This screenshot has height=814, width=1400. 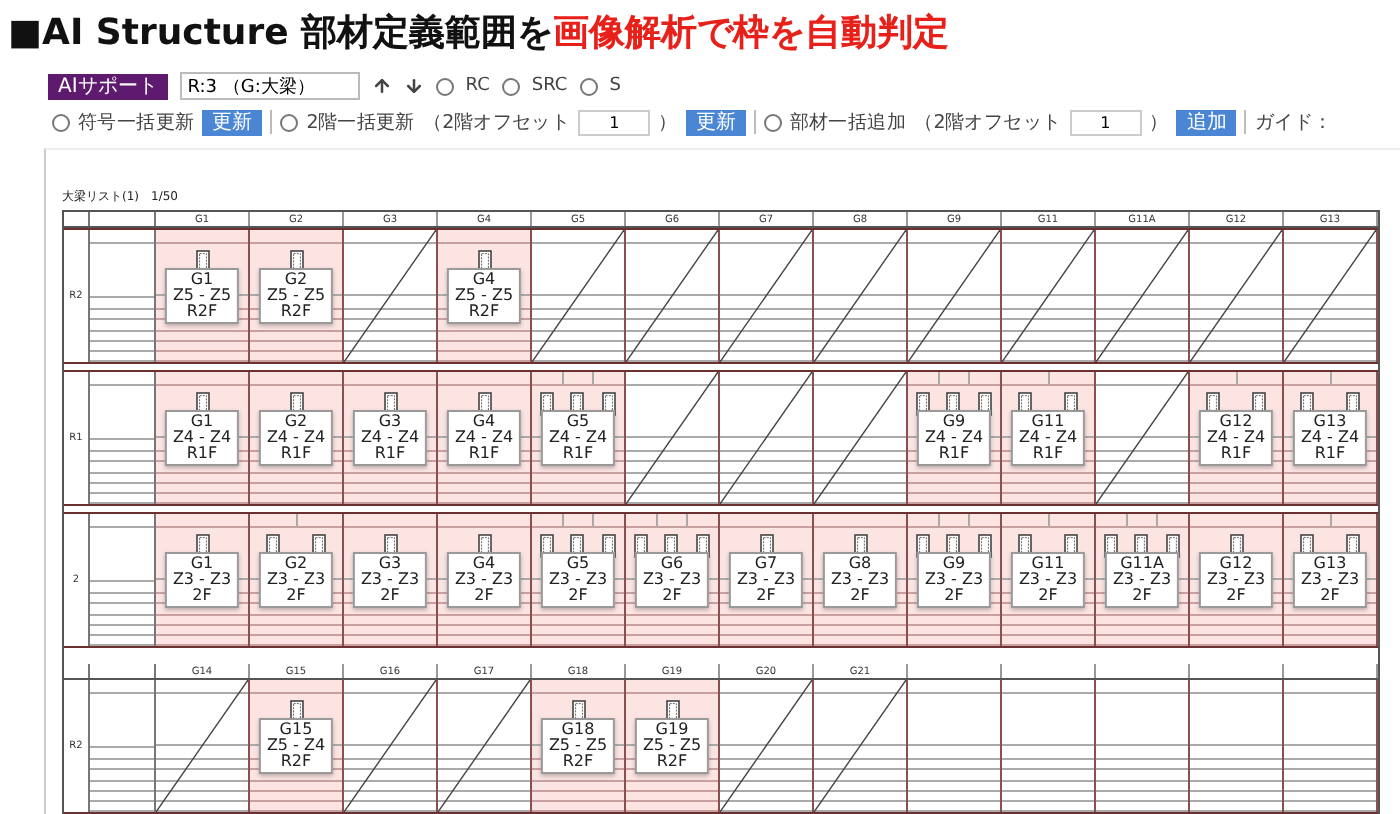 I want to click on radio-label: 符号一括更新, so click(x=136, y=122).